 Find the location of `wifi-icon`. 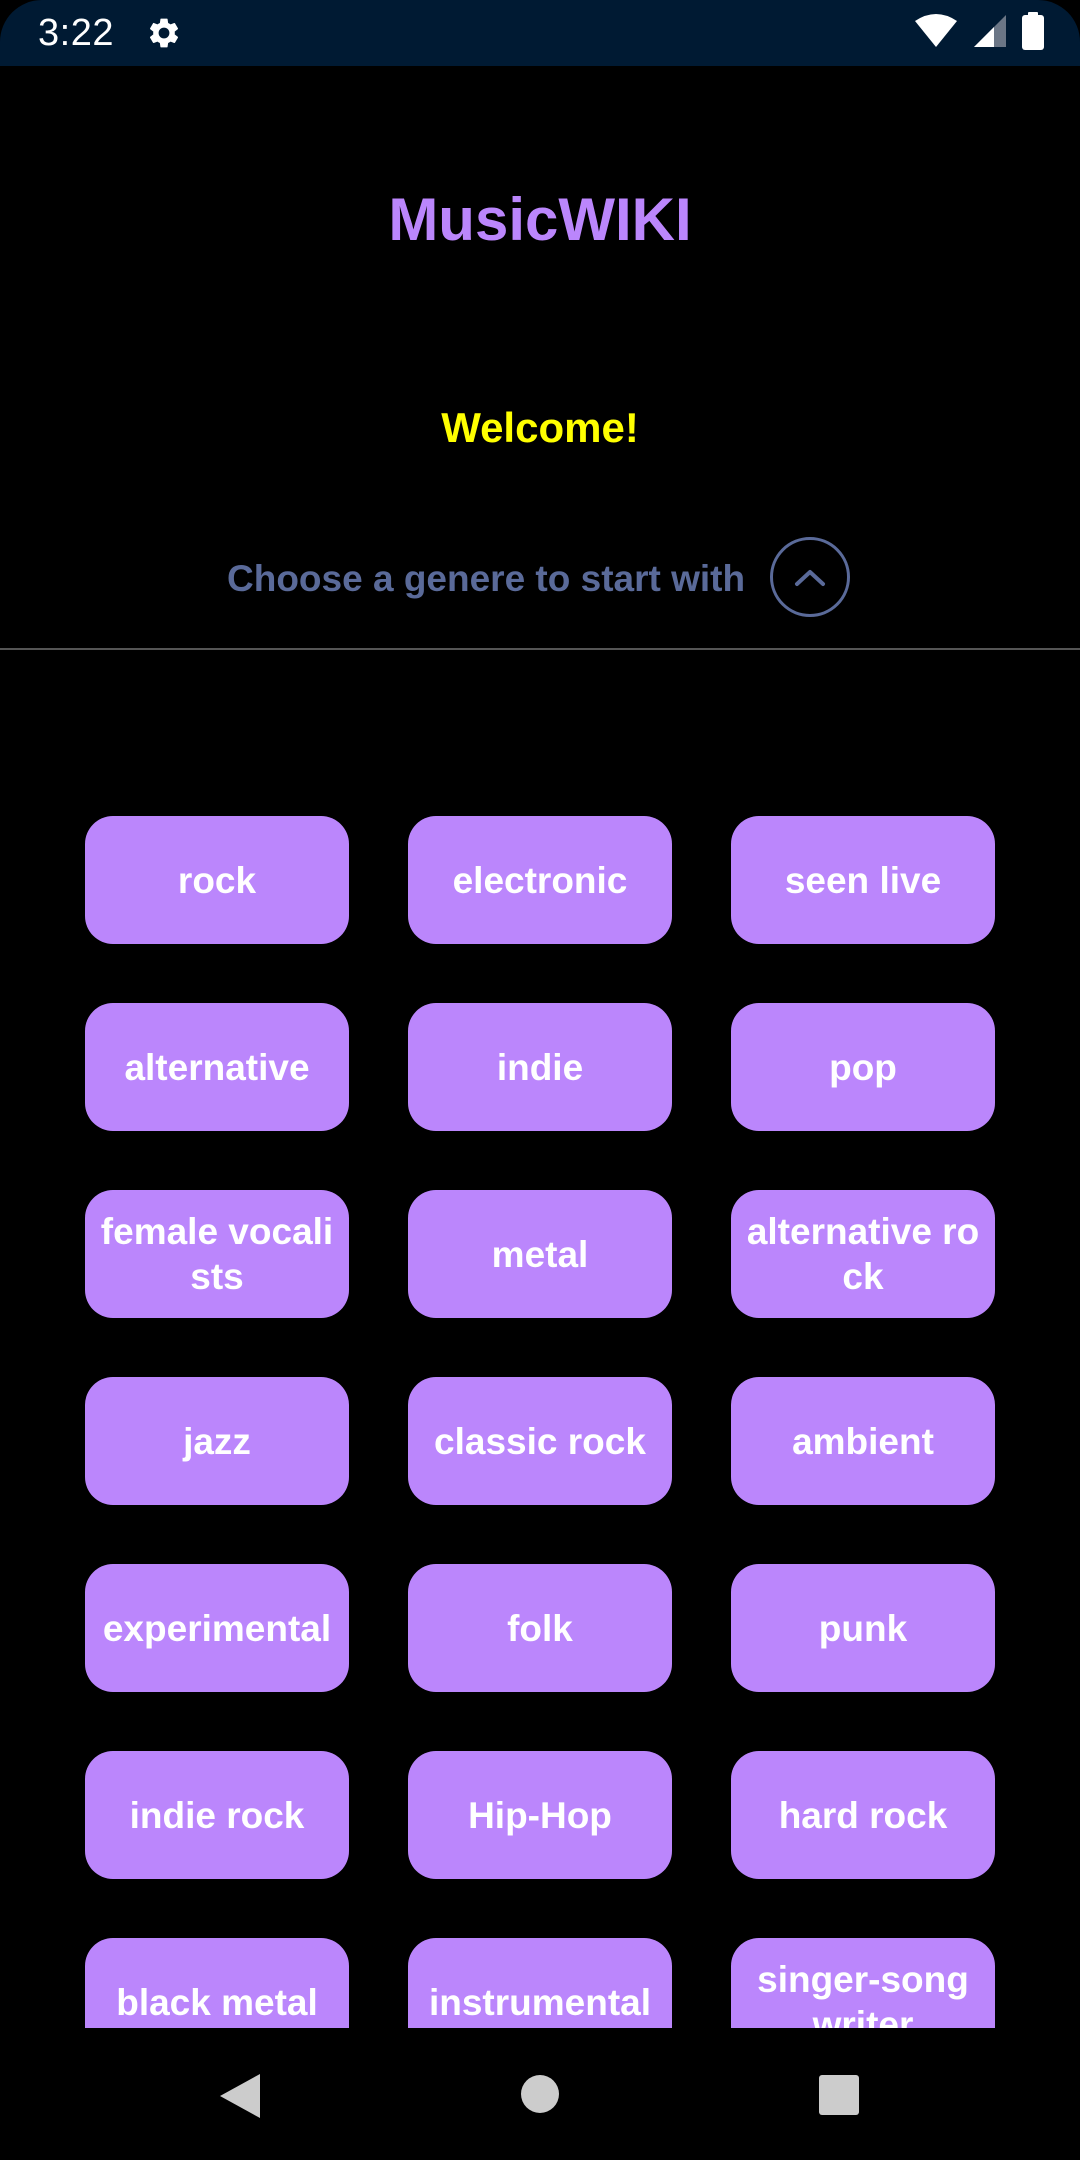

wifi-icon is located at coordinates (936, 33).